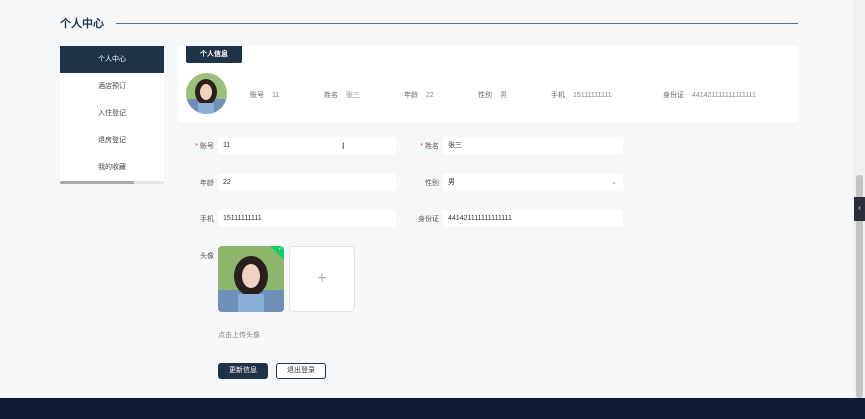 This screenshot has height=419, width=865. What do you see at coordinates (97, 182) in the screenshot?
I see `sidebar-scroll-thumb` at bounding box center [97, 182].